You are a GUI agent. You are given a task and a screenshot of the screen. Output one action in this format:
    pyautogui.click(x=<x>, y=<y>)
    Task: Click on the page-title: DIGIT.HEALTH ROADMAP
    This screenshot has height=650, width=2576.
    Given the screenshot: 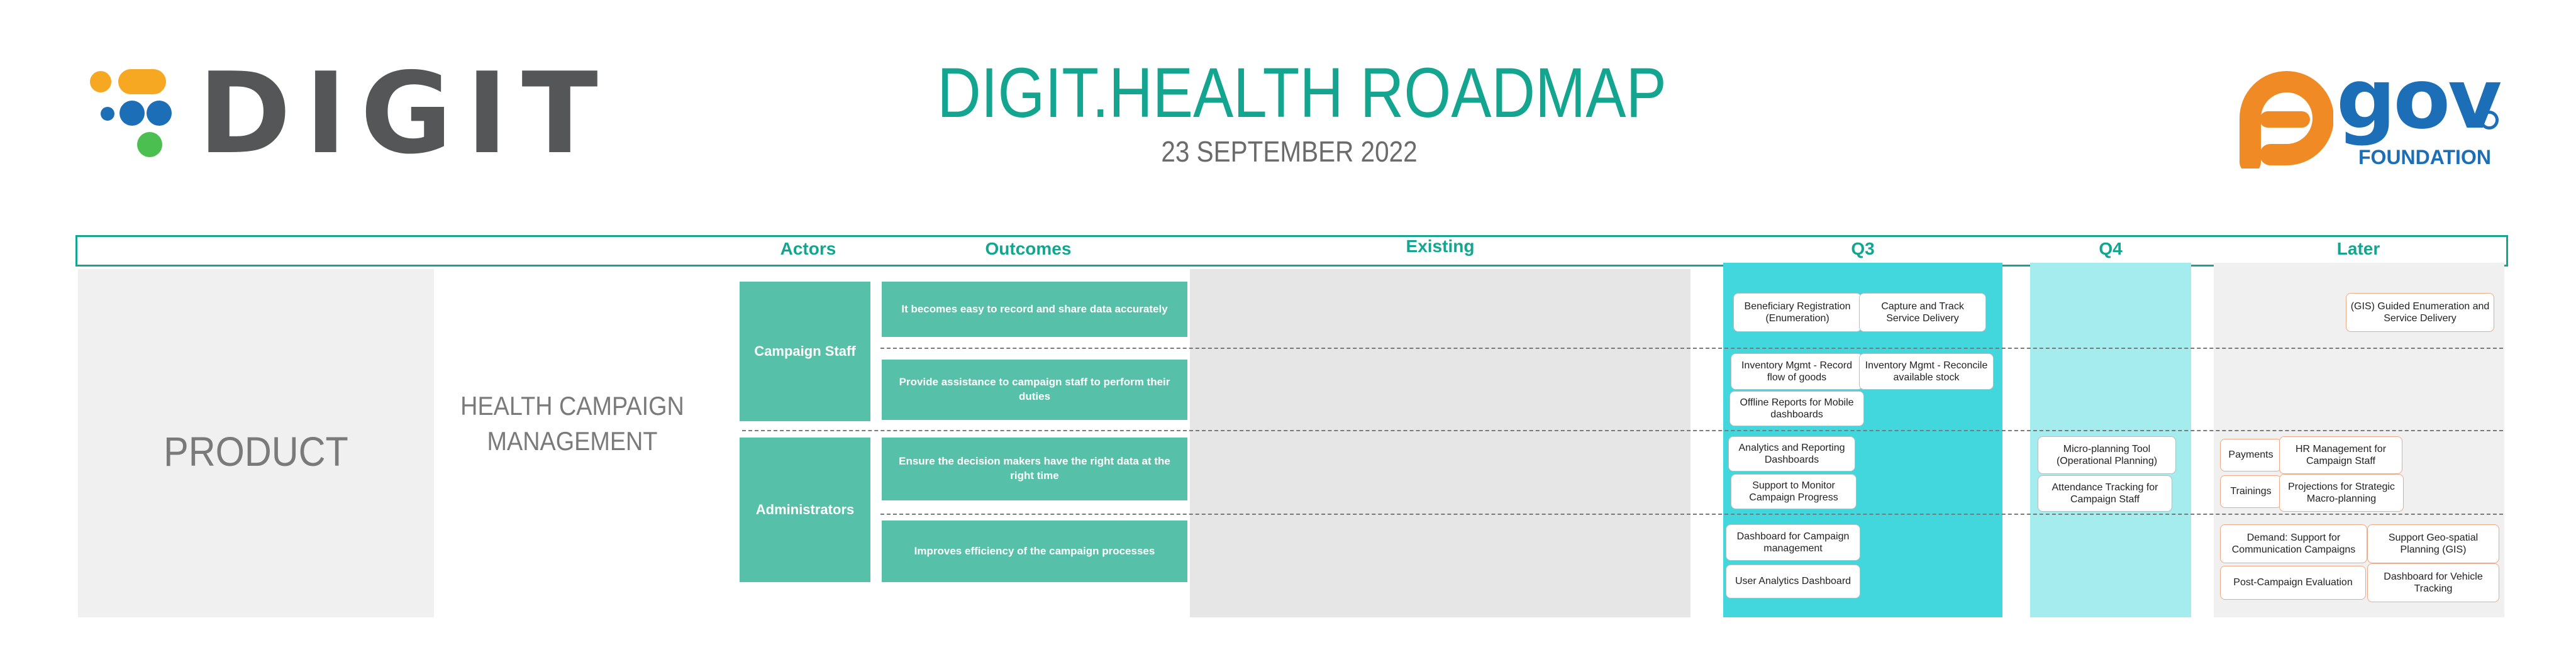 What is the action you would take?
    pyautogui.click(x=1302, y=93)
    